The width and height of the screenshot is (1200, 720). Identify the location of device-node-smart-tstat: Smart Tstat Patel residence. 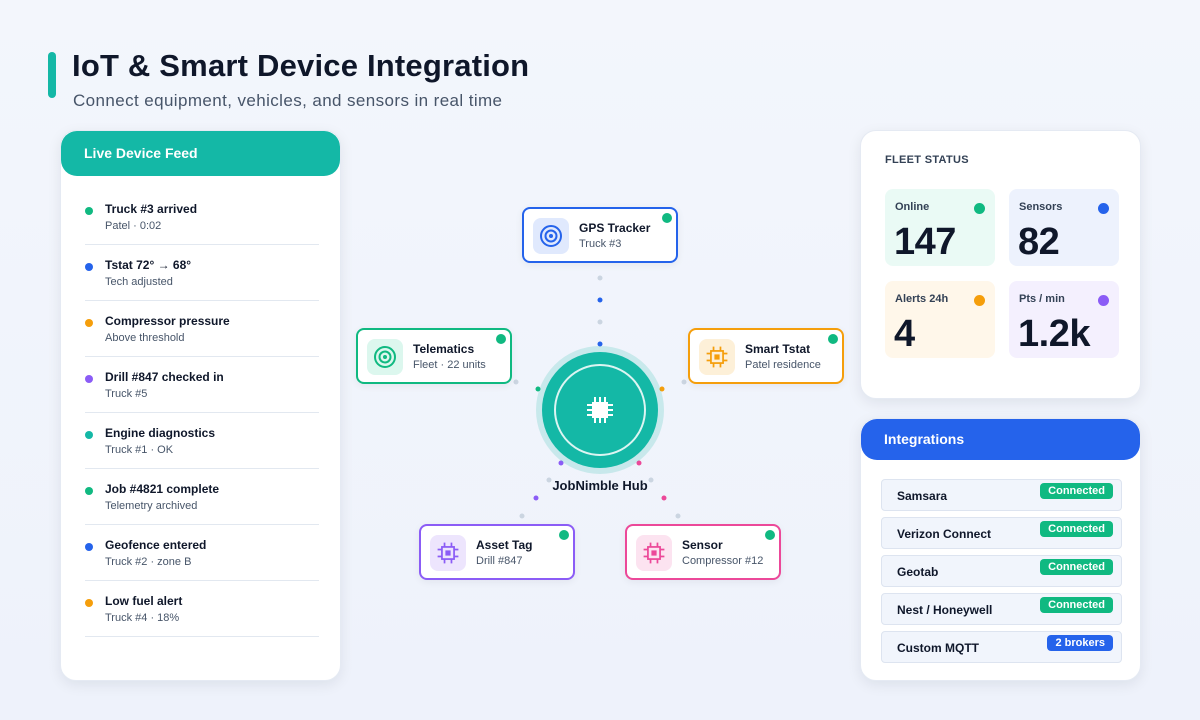
(766, 356).